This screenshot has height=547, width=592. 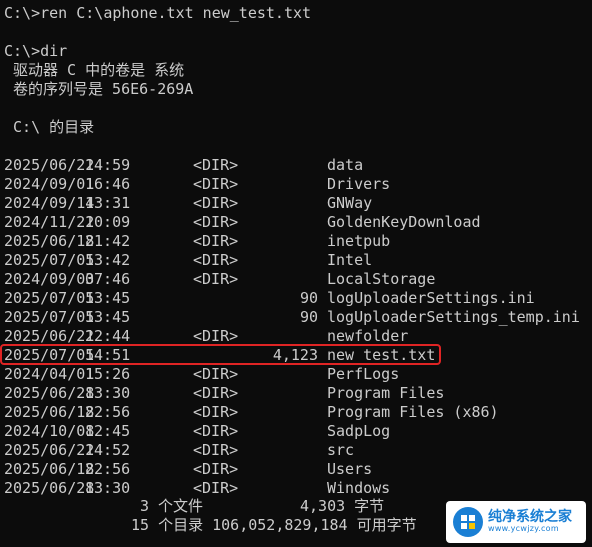 I want to click on entry-name: data, so click(x=345, y=165).